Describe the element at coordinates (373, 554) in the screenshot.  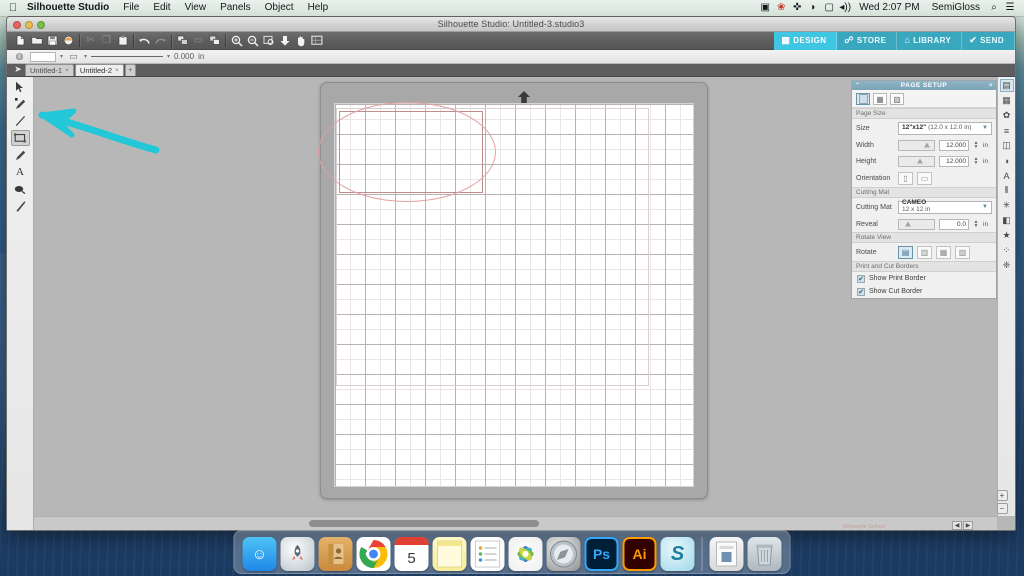
I see `dock-chrome` at that location.